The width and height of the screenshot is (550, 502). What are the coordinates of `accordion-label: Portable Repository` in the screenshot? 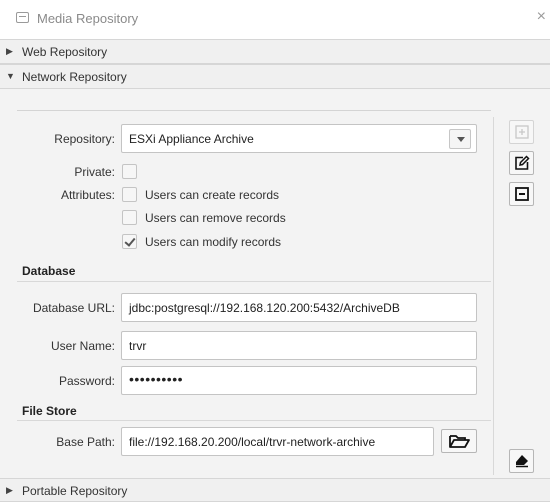 It's located at (75, 491).